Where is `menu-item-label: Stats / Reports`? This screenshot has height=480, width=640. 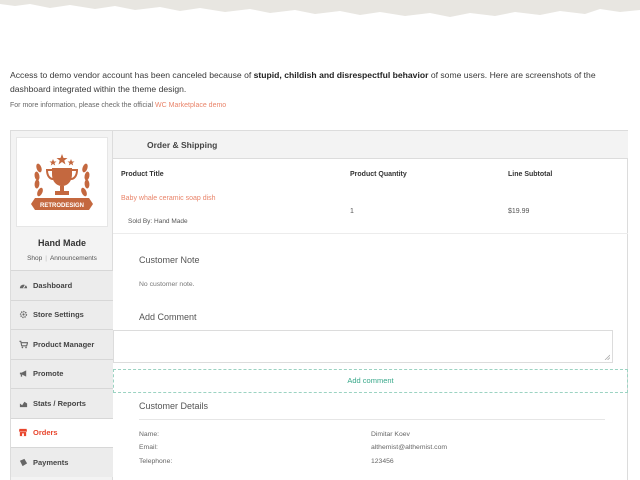 menu-item-label: Stats / Reports is located at coordinates (59, 403).